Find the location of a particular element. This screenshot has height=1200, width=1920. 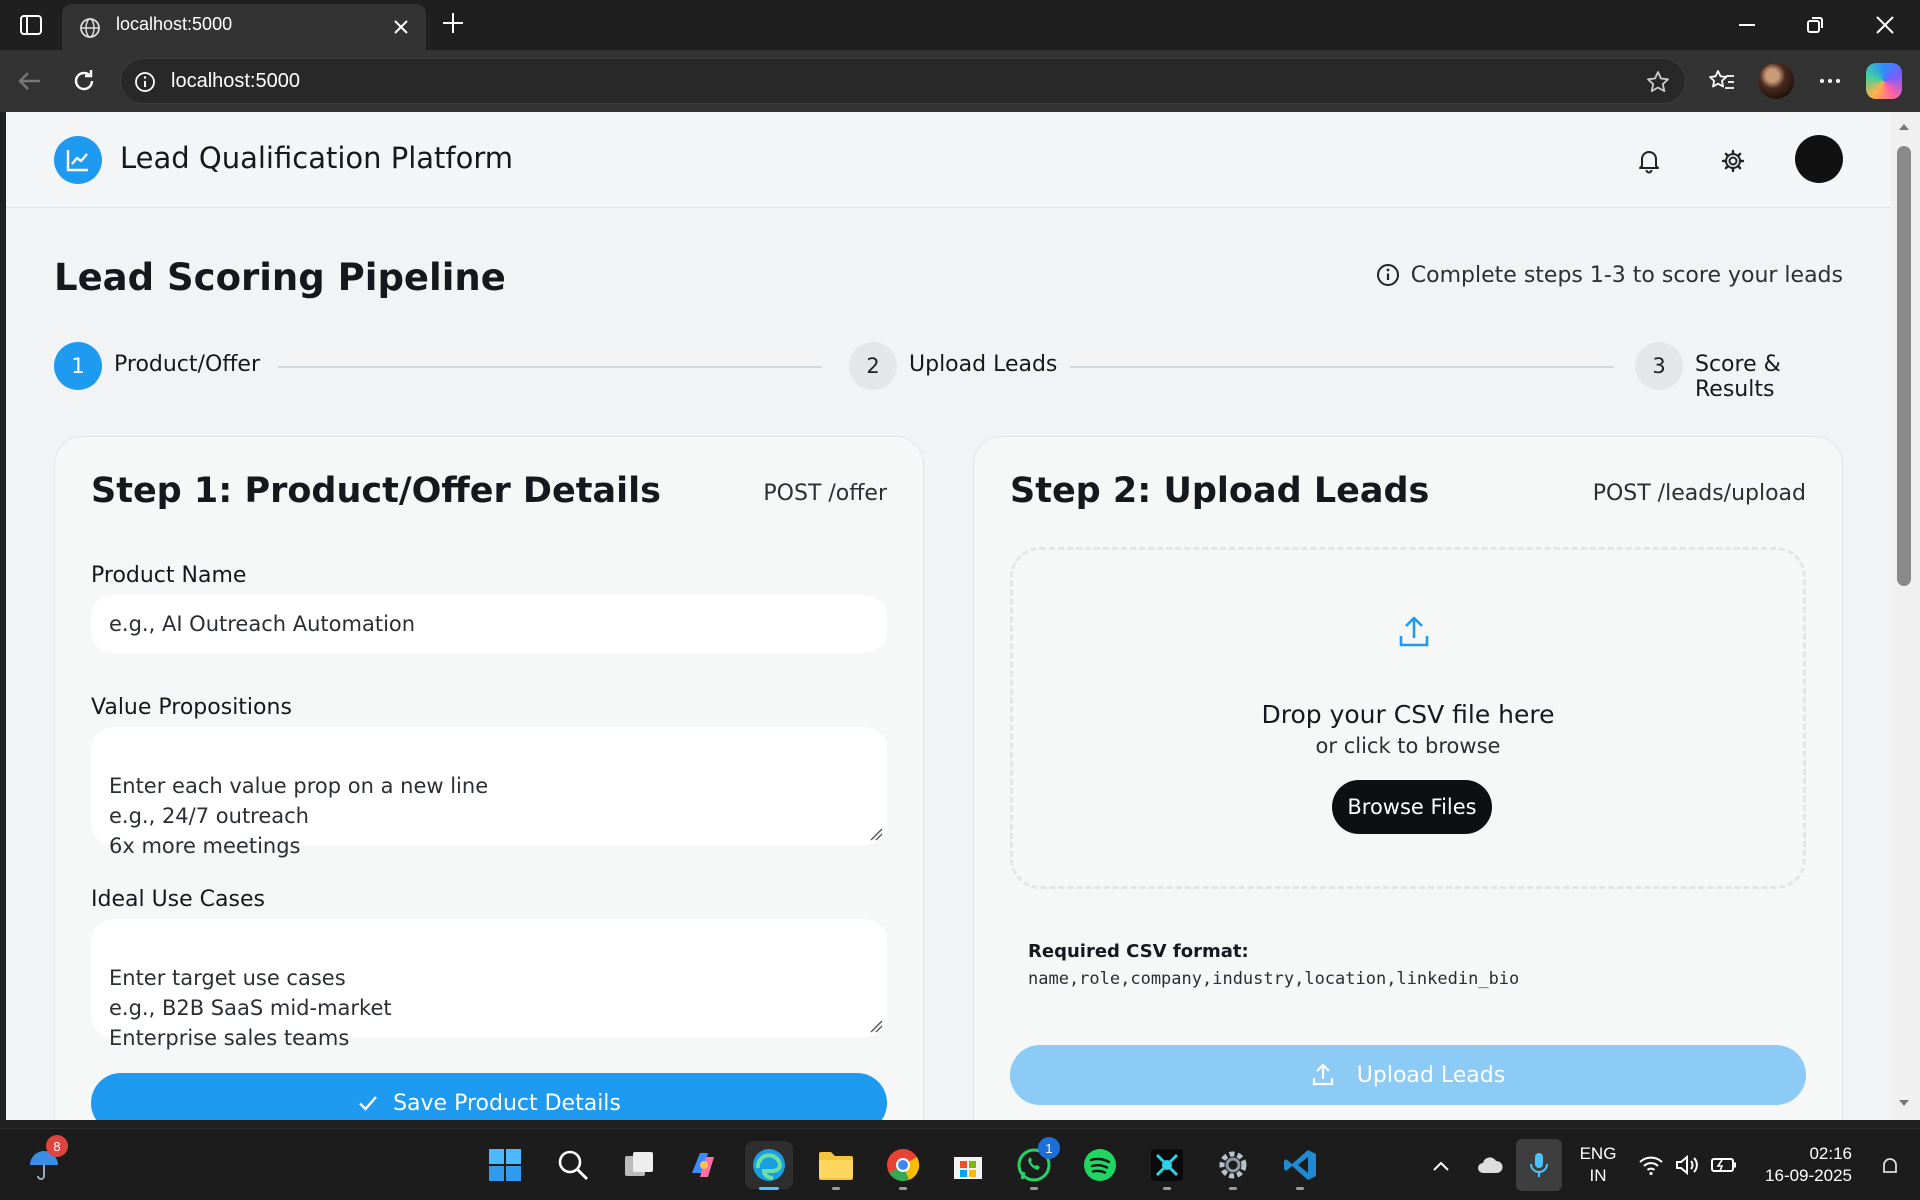

page-title: Lead Scoring Pipeline is located at coordinates (280, 277).